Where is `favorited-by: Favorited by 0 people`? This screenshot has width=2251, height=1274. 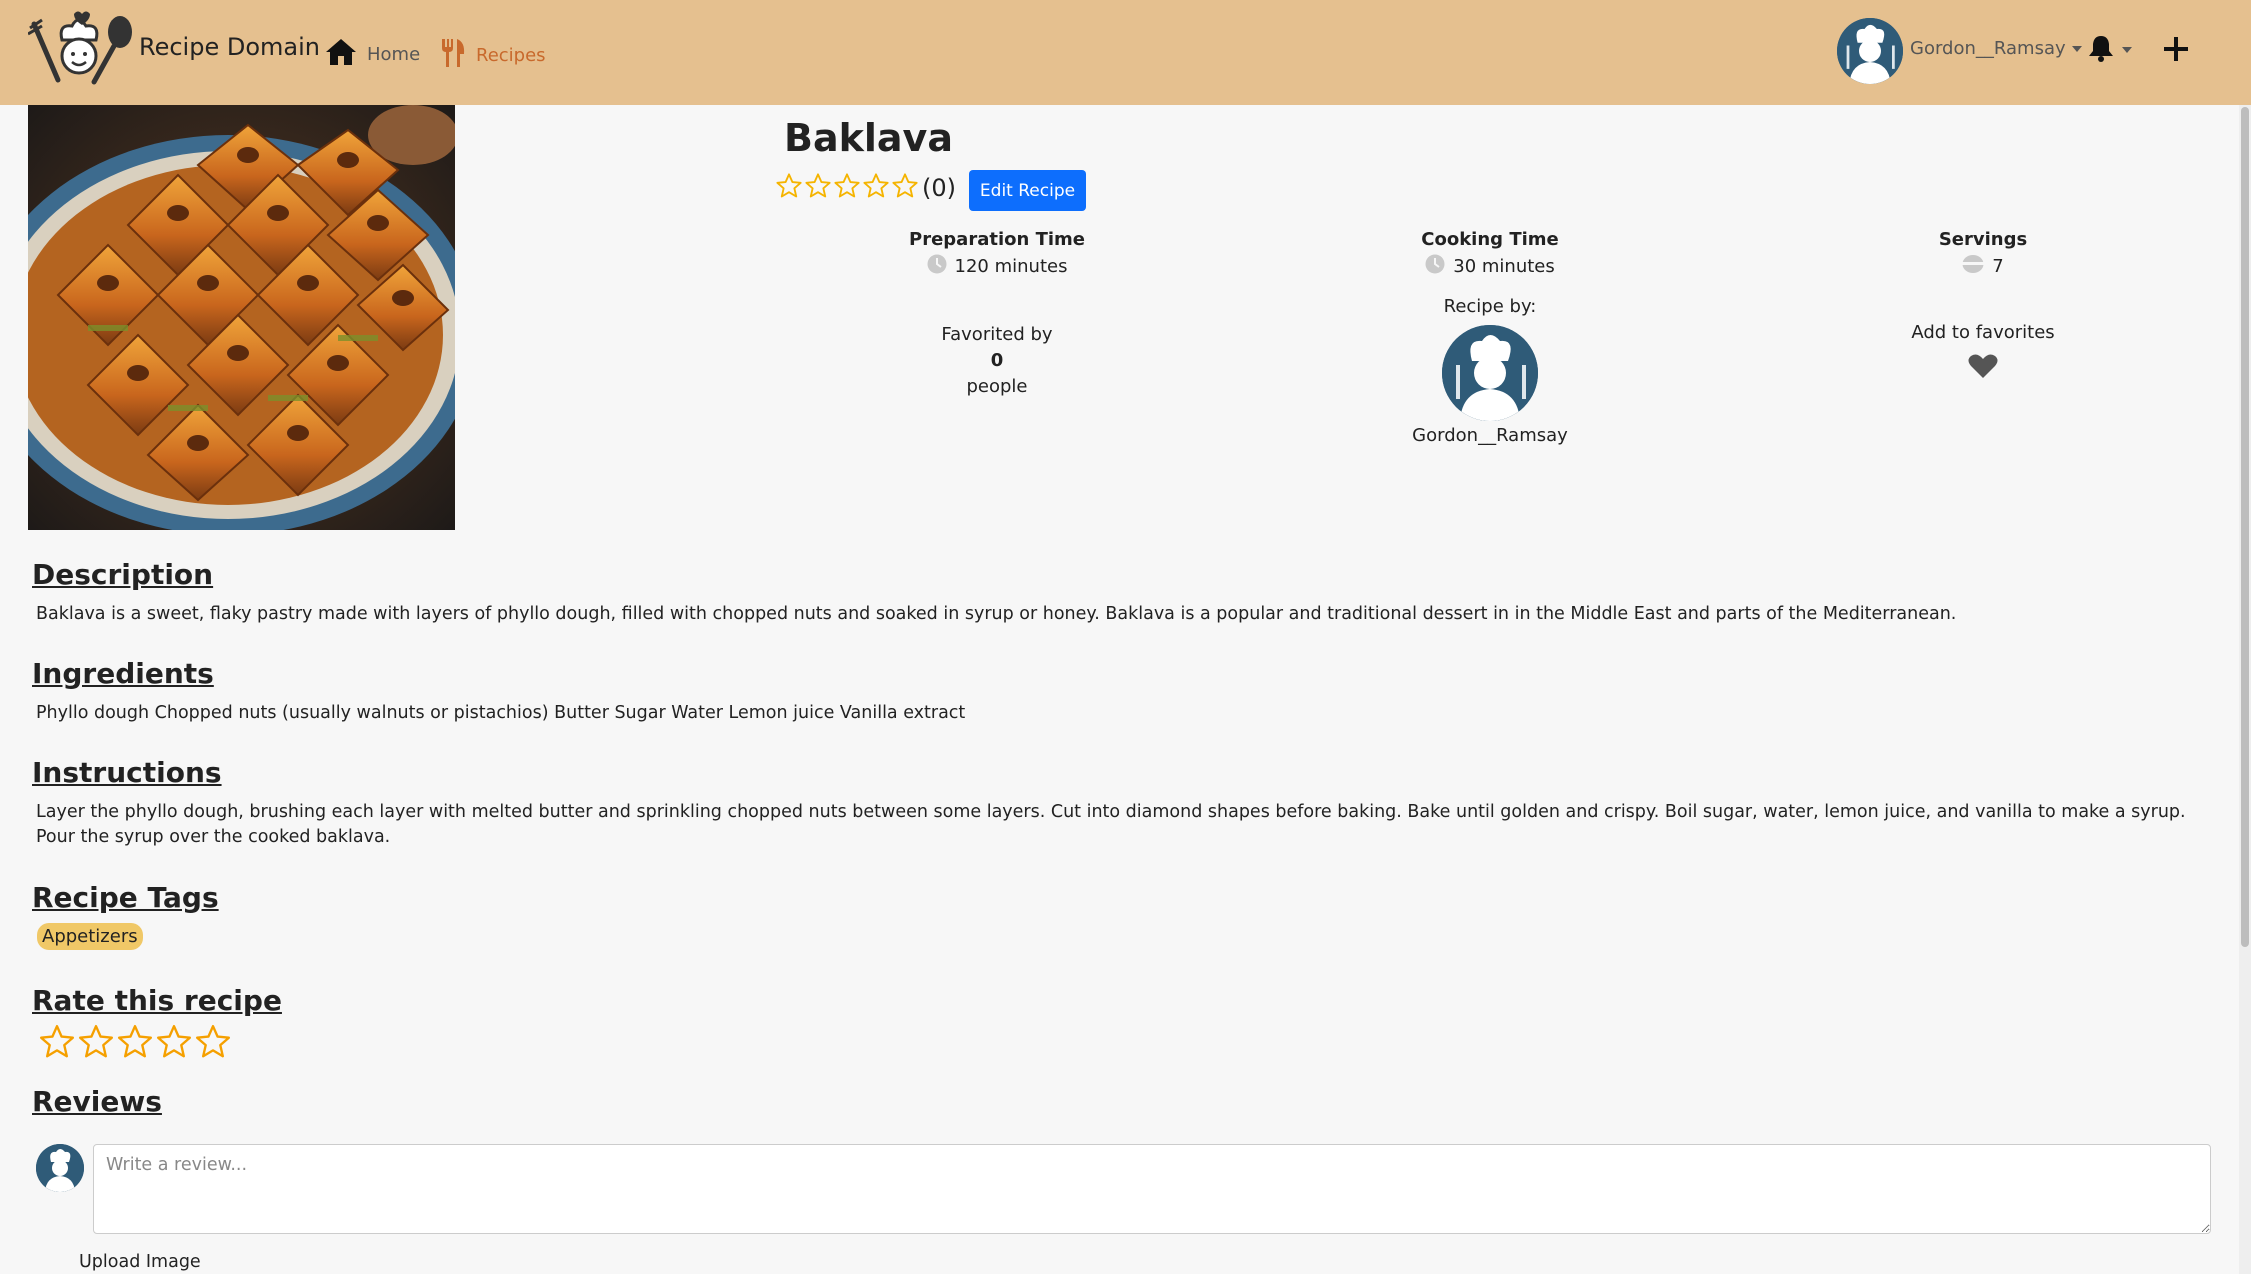
favorited-by: Favorited by 0 people is located at coordinates (997, 361).